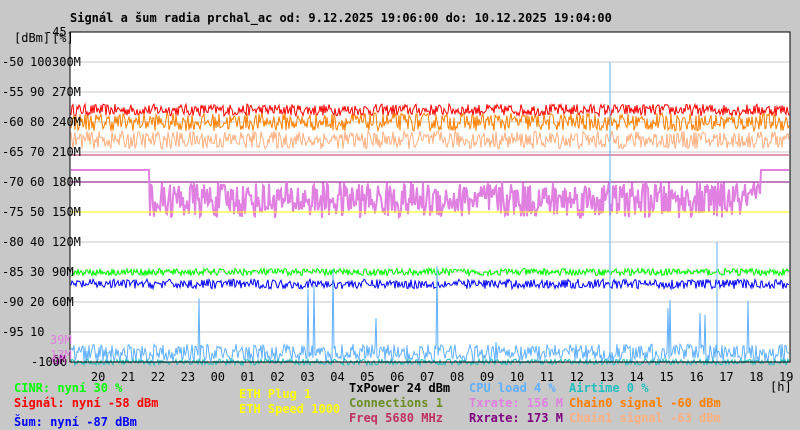  What do you see at coordinates (32, 38) in the screenshot?
I see `ylabel-dbm: [dBm]` at bounding box center [32, 38].